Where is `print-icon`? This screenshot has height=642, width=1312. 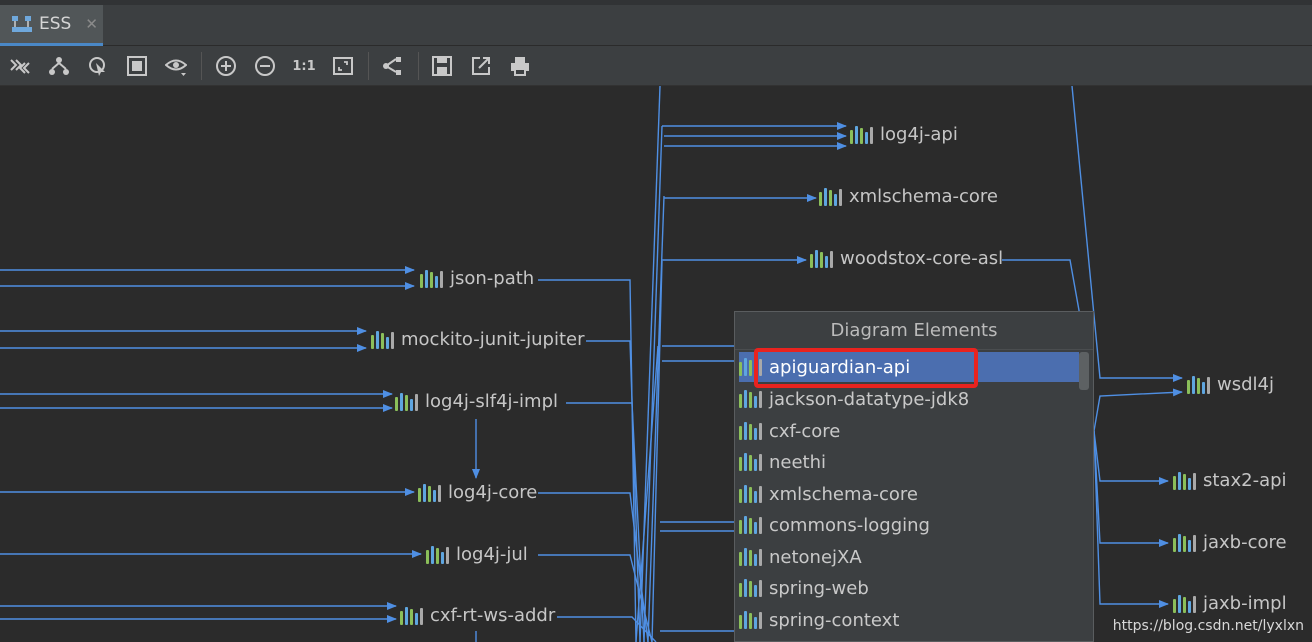
print-icon is located at coordinates (520, 66).